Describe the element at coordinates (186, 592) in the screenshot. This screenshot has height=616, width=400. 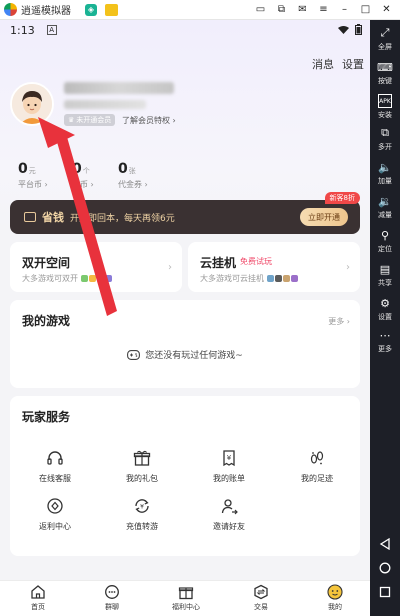
I see `welfare-icon` at that location.